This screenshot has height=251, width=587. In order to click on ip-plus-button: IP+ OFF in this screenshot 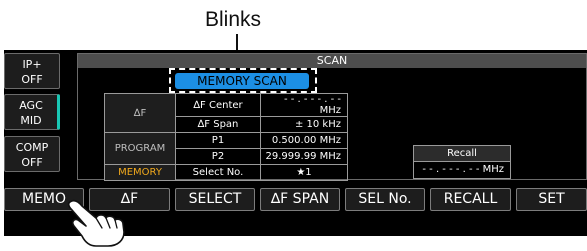, I will do `click(32, 71)`.